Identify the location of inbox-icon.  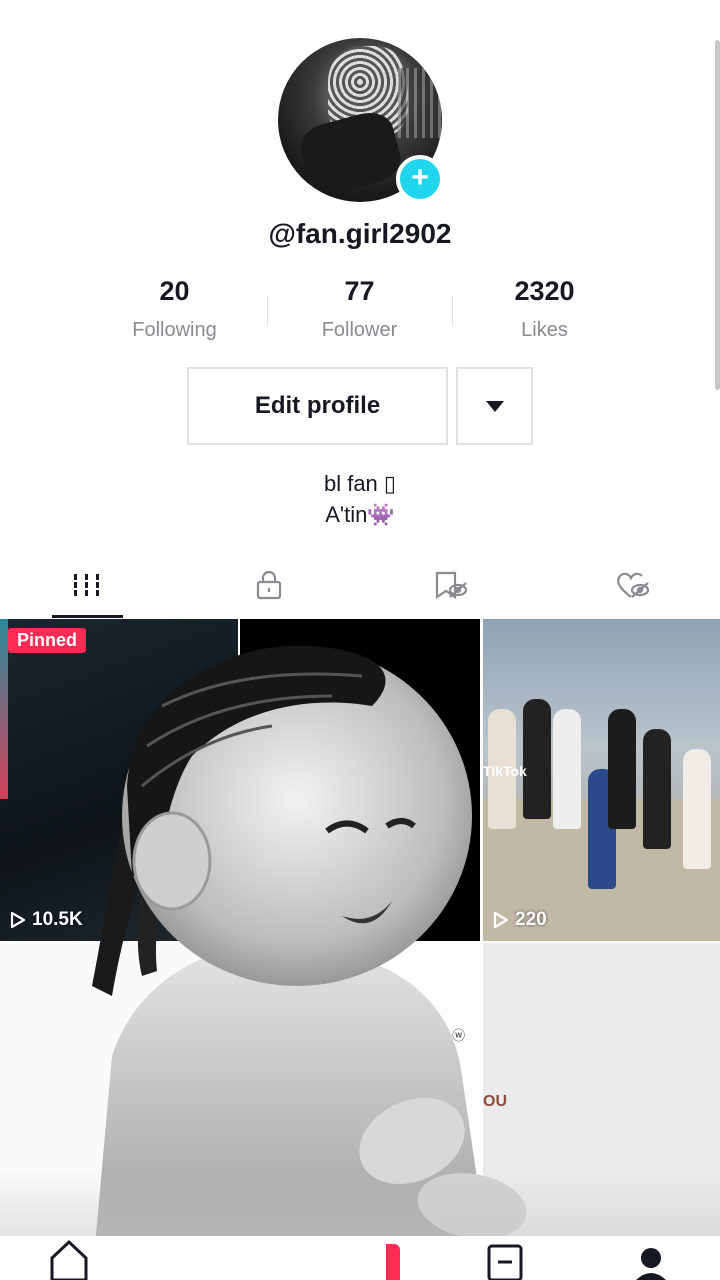
(505, 1262).